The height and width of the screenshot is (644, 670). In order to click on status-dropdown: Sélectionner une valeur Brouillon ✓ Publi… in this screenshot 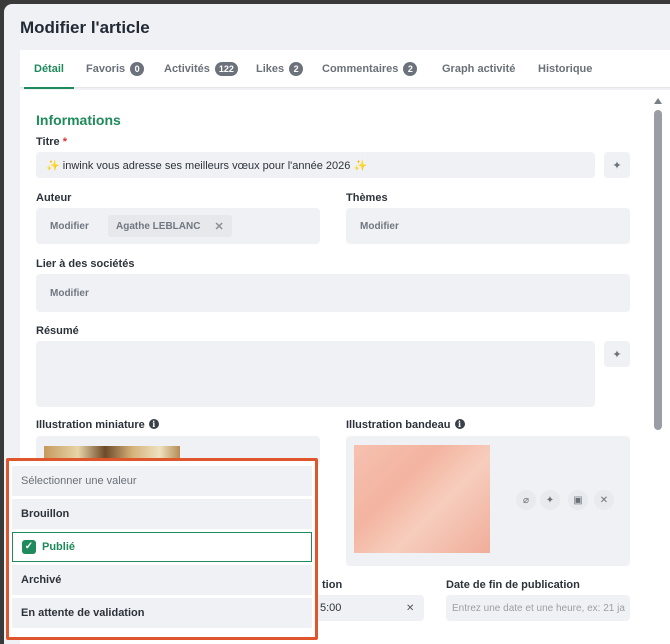, I will do `click(162, 549)`.